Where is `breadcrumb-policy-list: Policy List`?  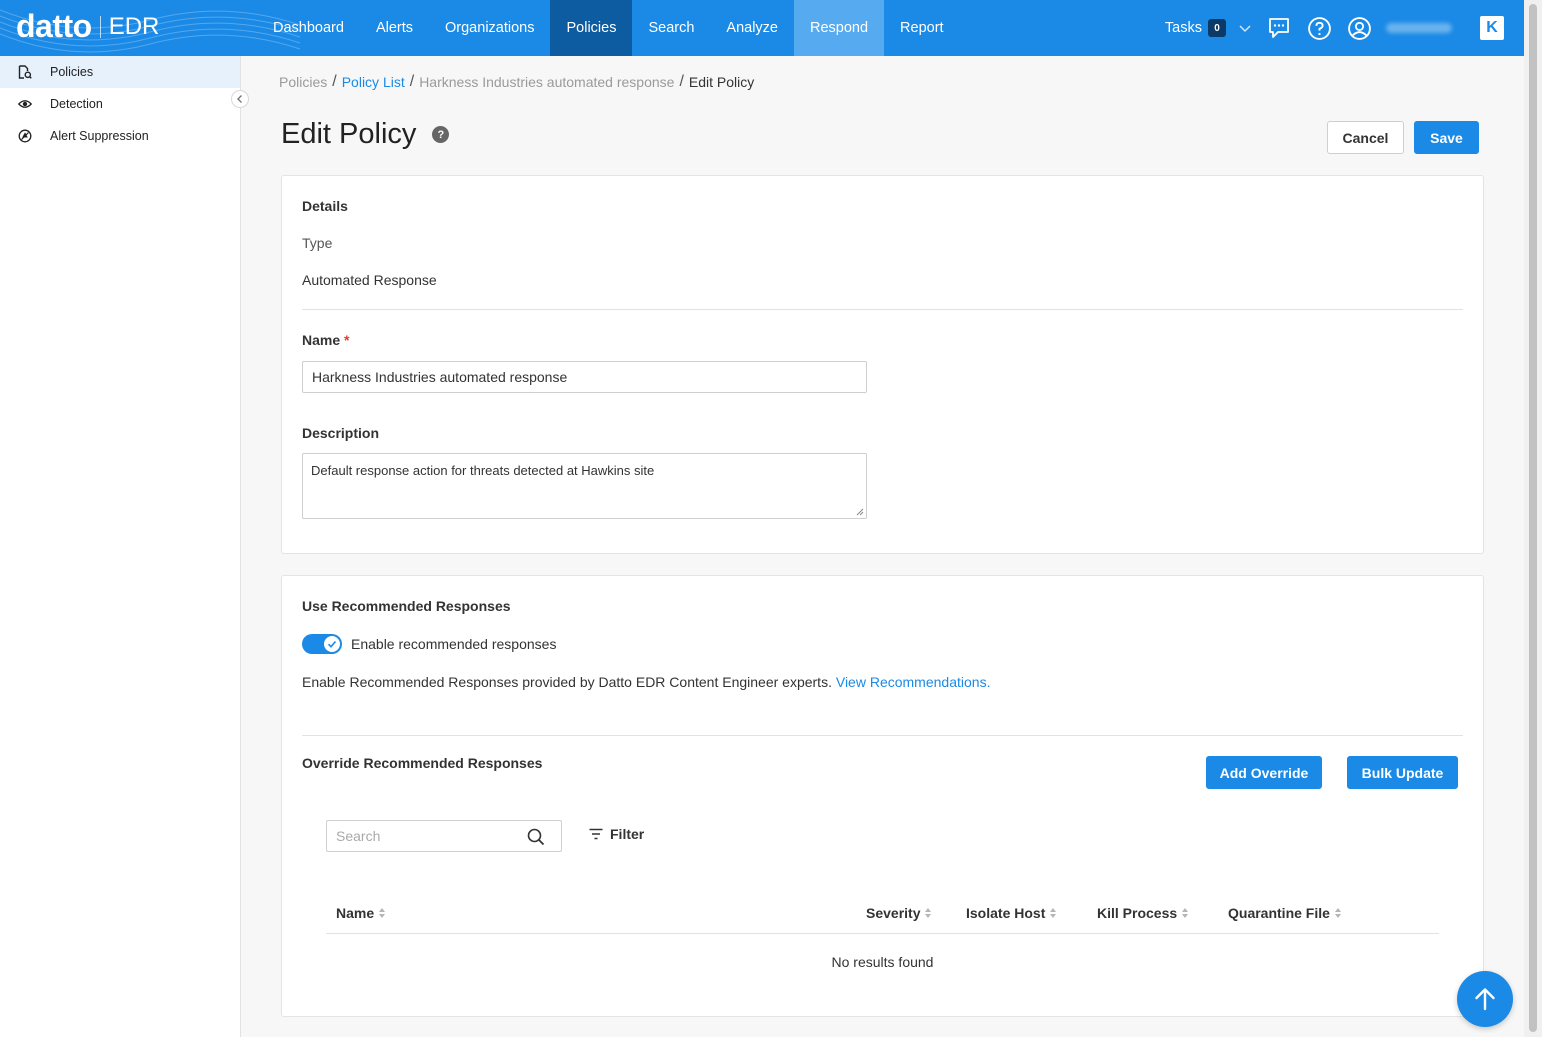 breadcrumb-policy-list: Policy List is located at coordinates (373, 82).